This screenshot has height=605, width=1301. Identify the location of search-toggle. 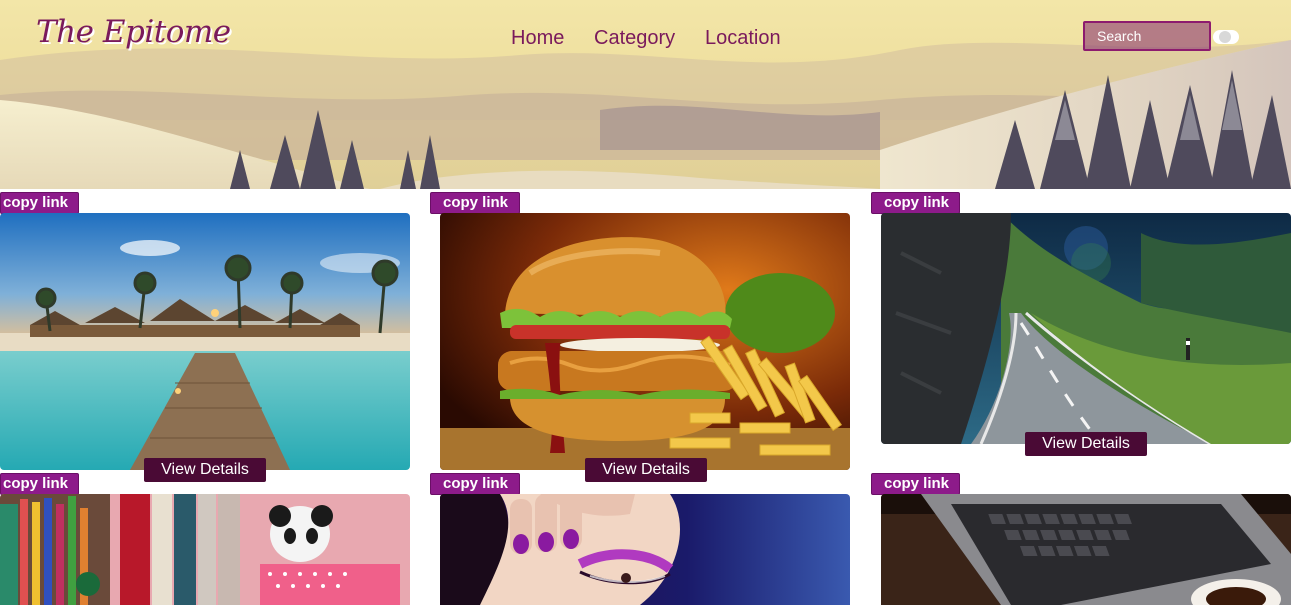
(1226, 37).